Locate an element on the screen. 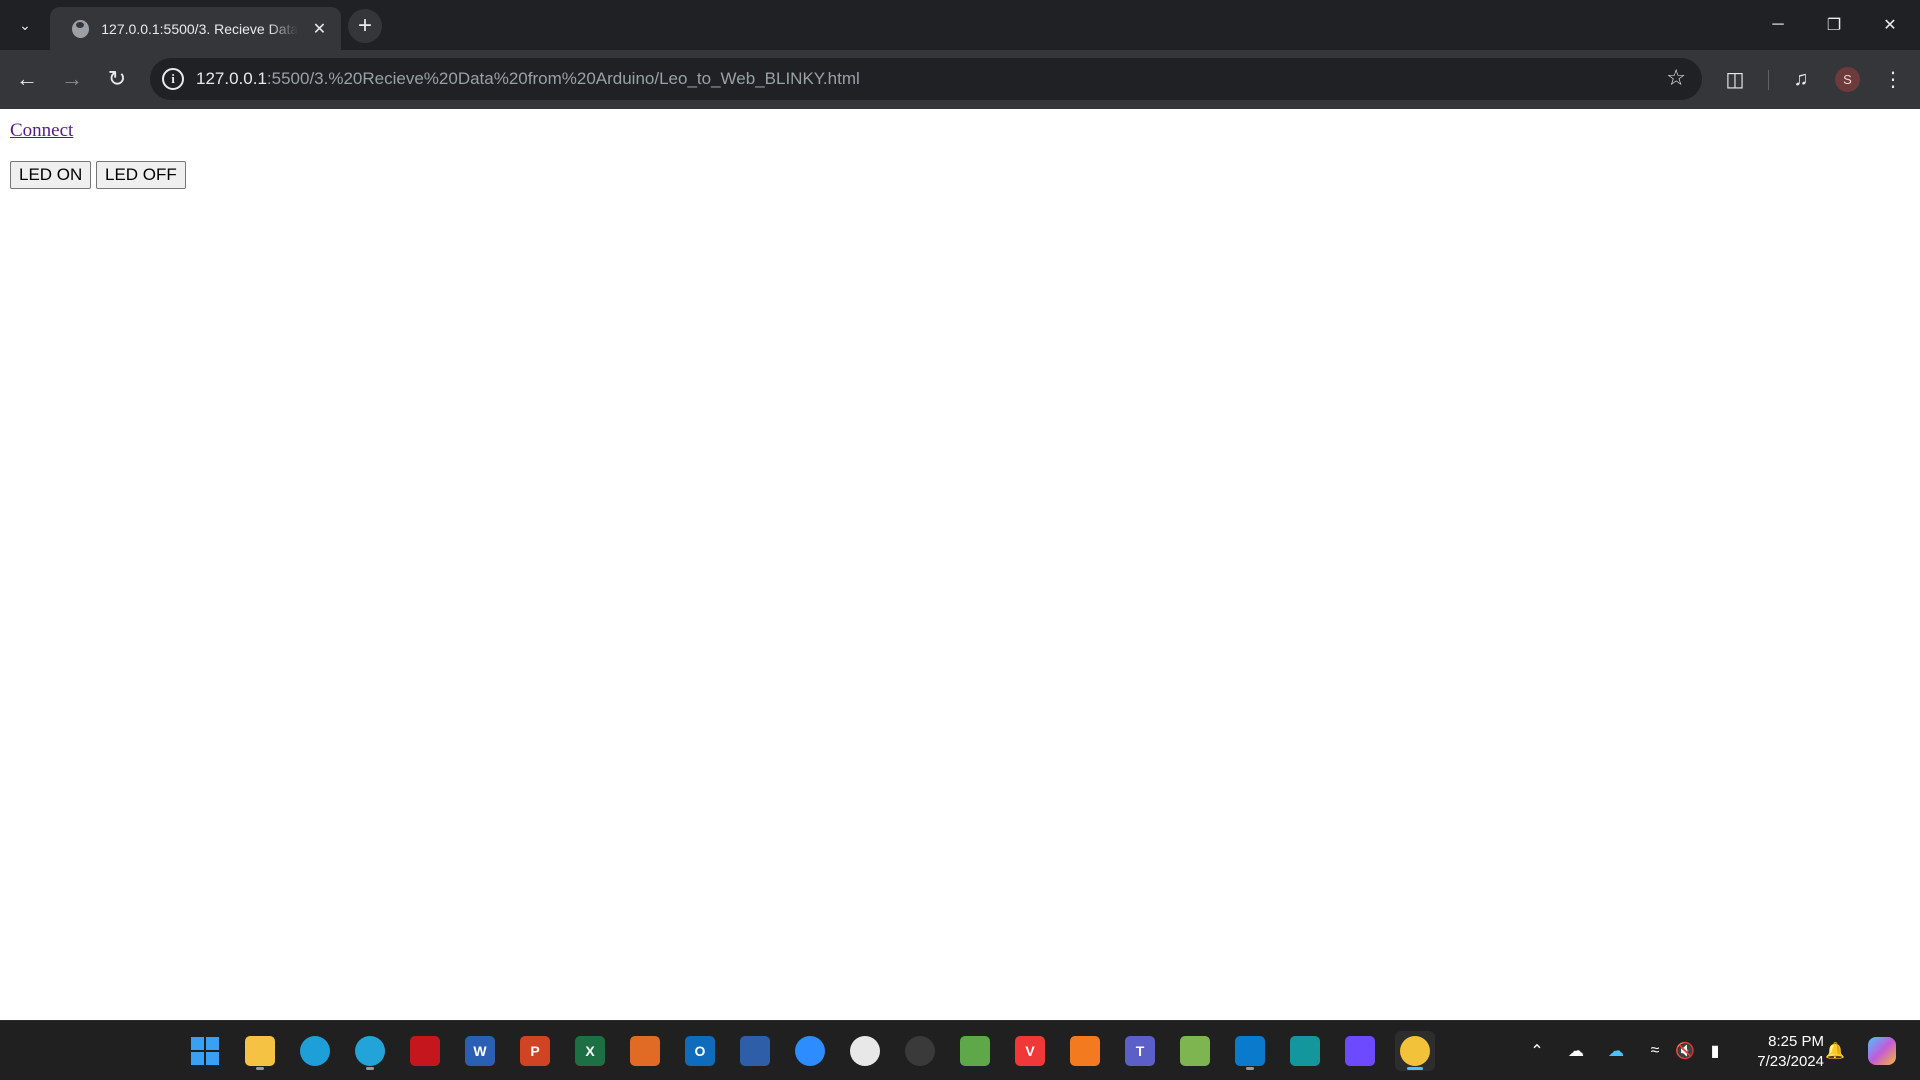 The image size is (1920, 1080). led-off-button: LED OFF is located at coordinates (141, 175).